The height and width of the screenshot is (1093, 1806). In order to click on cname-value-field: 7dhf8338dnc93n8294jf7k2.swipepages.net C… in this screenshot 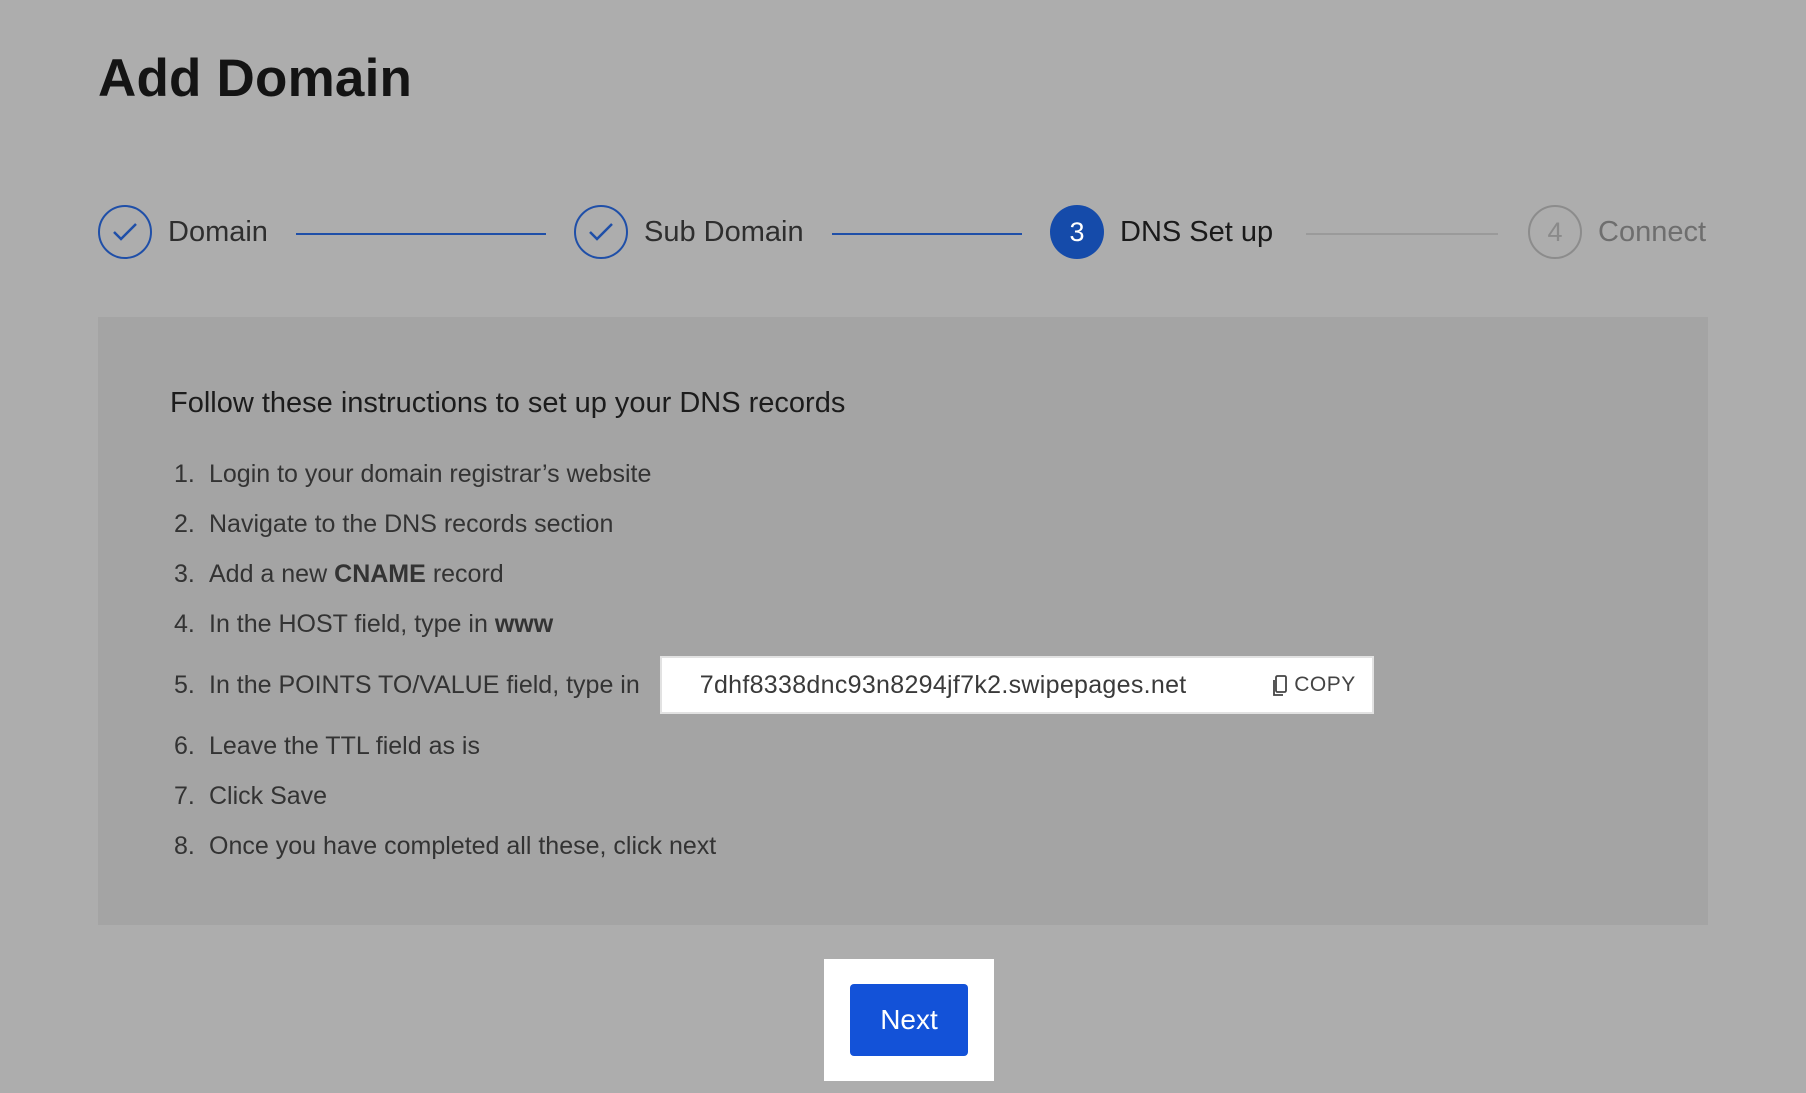, I will do `click(1016, 685)`.